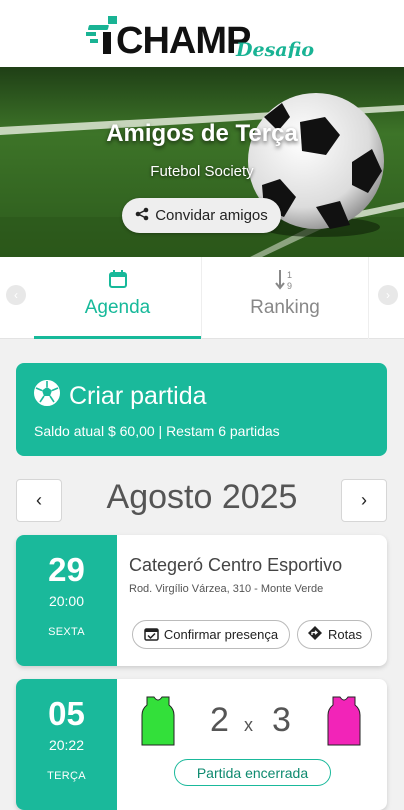 The height and width of the screenshot is (810, 404). I want to click on confirm-presence-button: Confirmar presença, so click(211, 634).